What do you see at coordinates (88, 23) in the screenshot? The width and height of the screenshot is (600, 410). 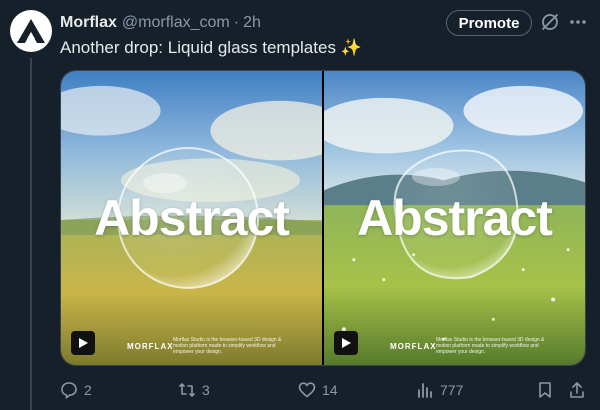 I see `author-name: Morflax` at bounding box center [88, 23].